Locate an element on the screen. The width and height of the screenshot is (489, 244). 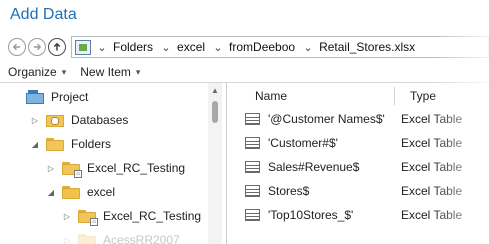
tree-item-label: Folders is located at coordinates (91, 144).